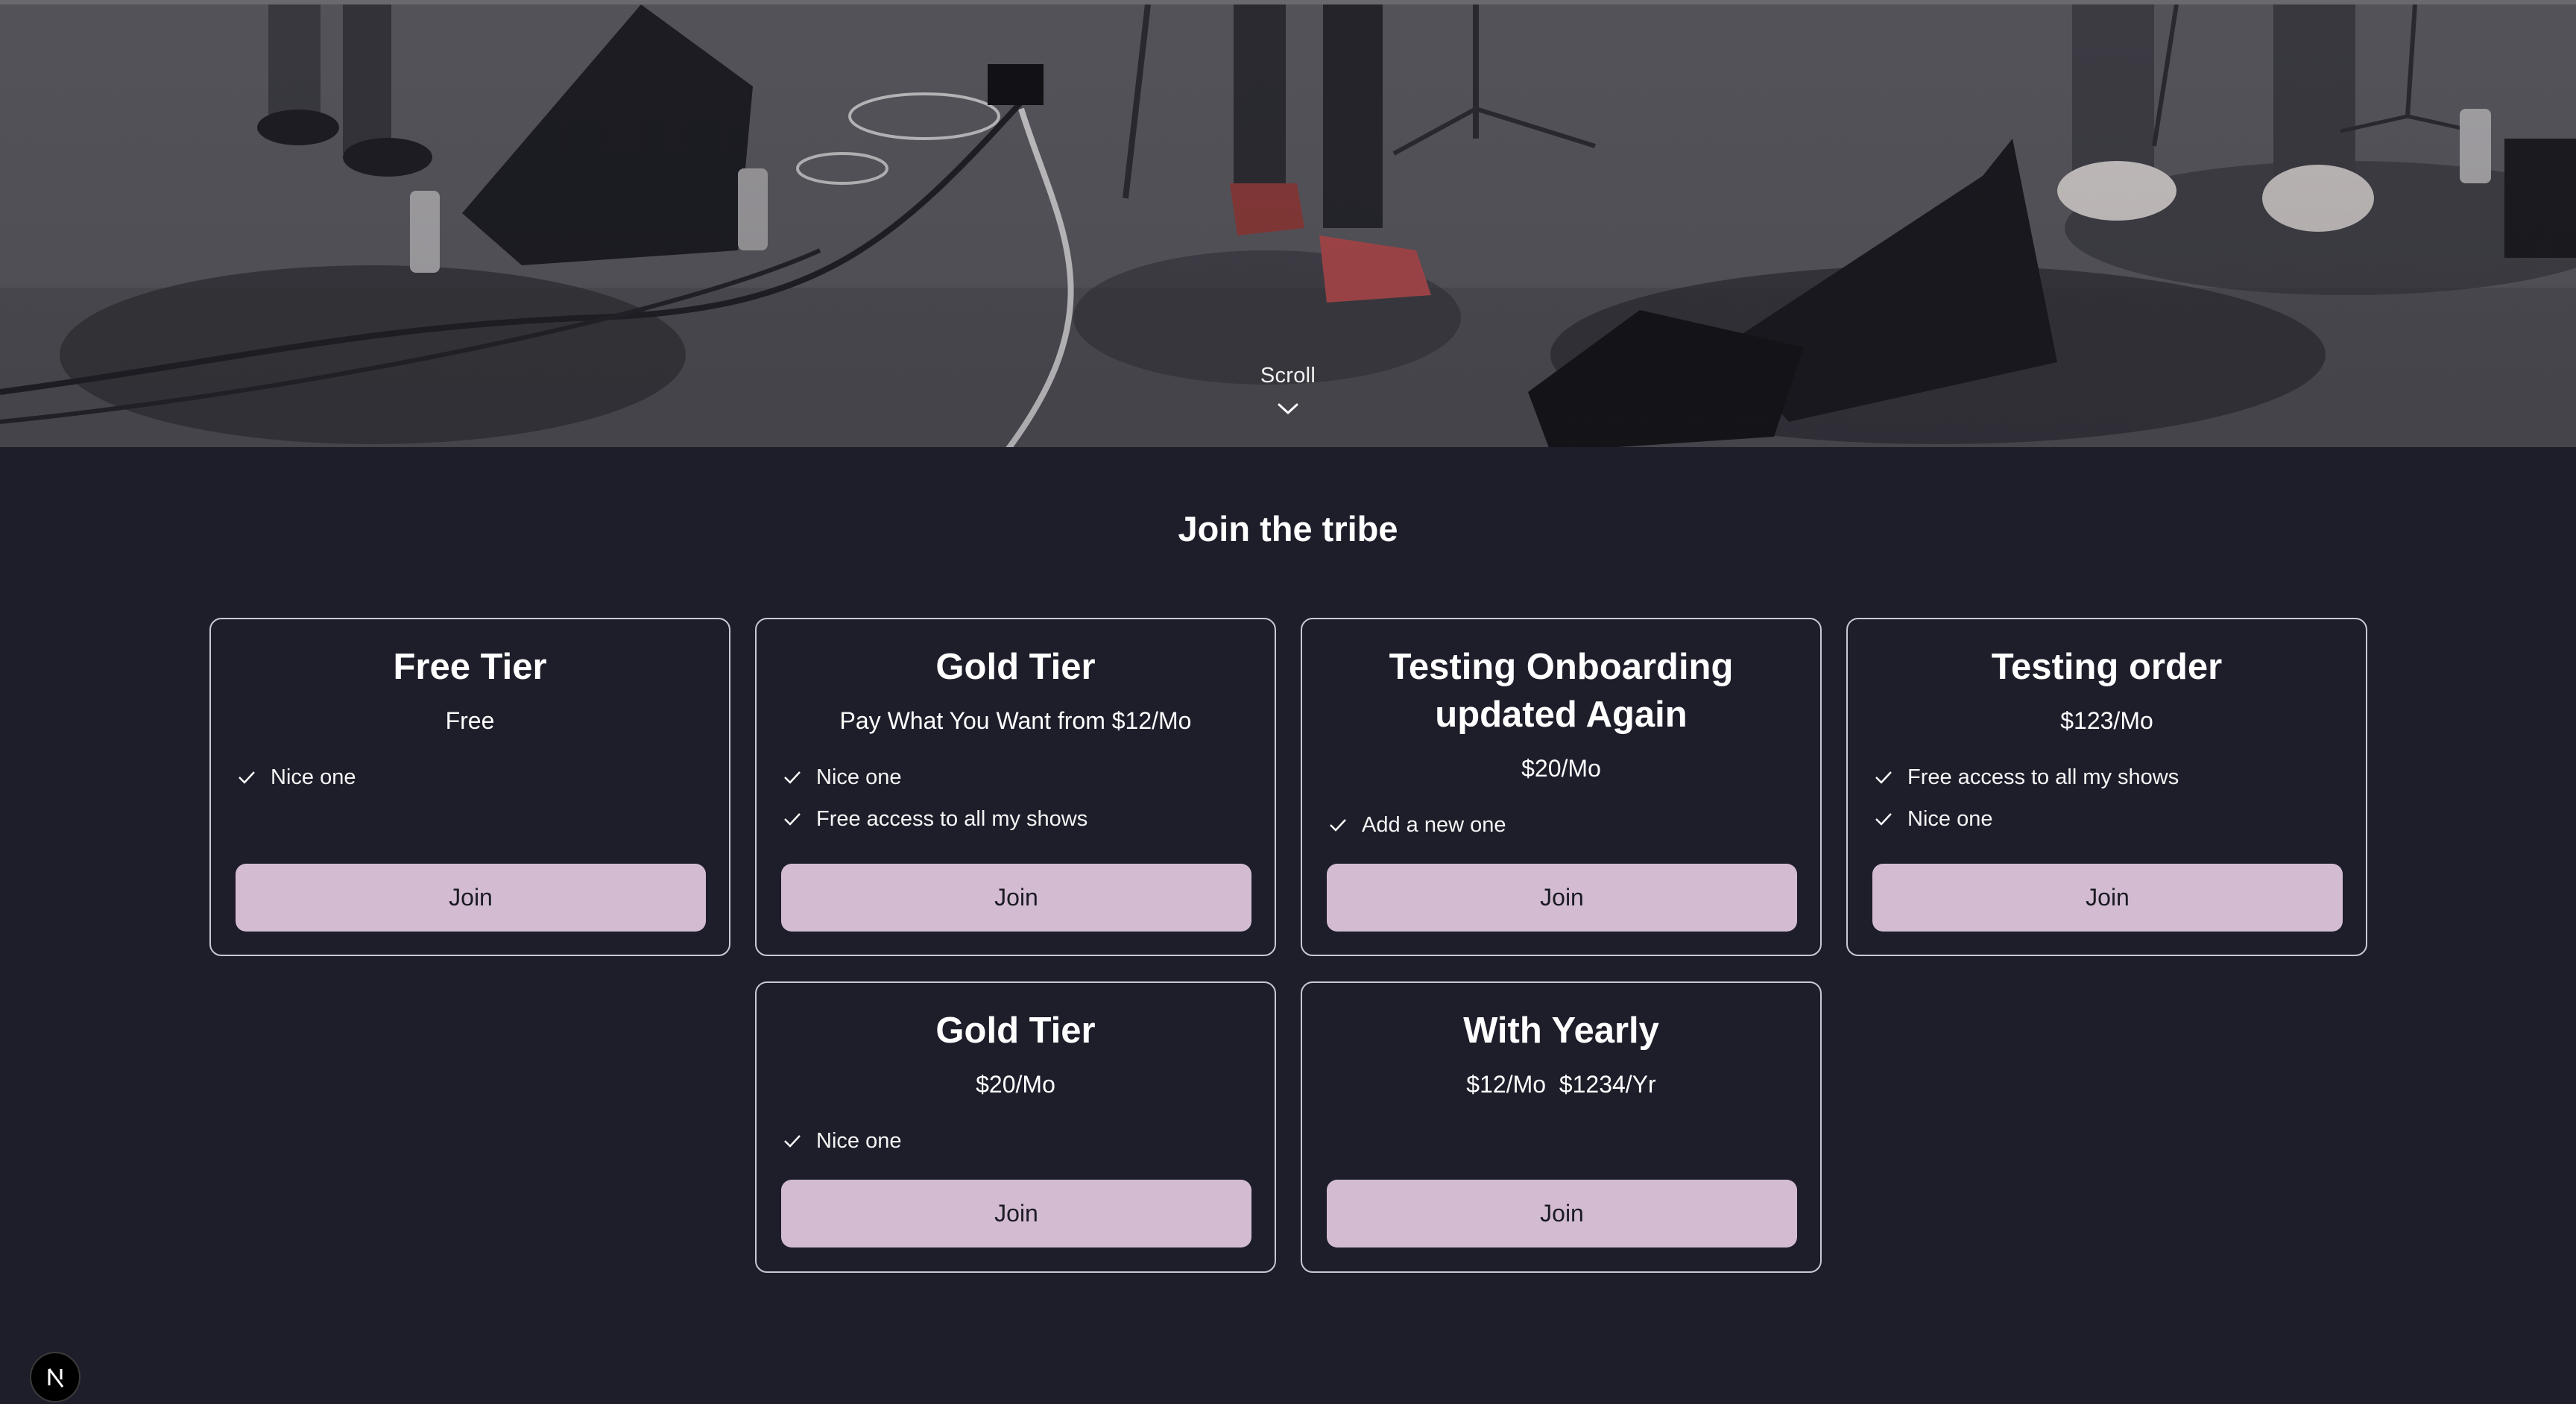 This screenshot has width=2576, height=1404. I want to click on tier-title: With Yearly, so click(1561, 1031).